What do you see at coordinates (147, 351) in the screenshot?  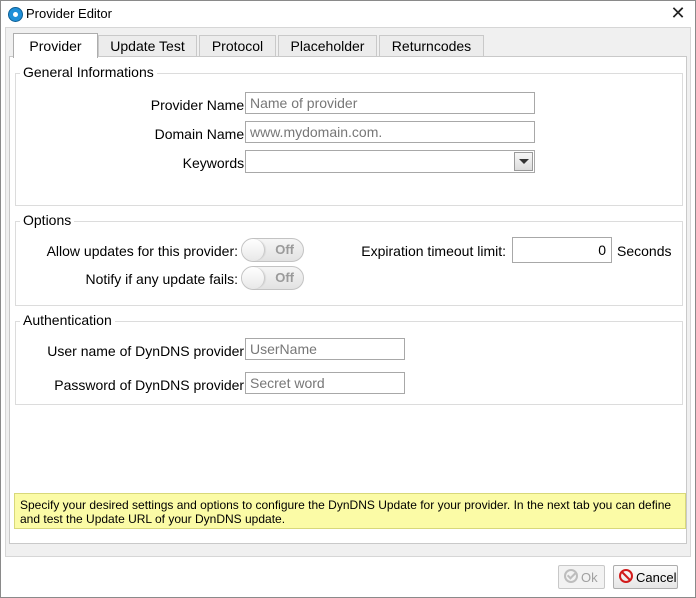 I see `username-label: User name of DynDNS provider:` at bounding box center [147, 351].